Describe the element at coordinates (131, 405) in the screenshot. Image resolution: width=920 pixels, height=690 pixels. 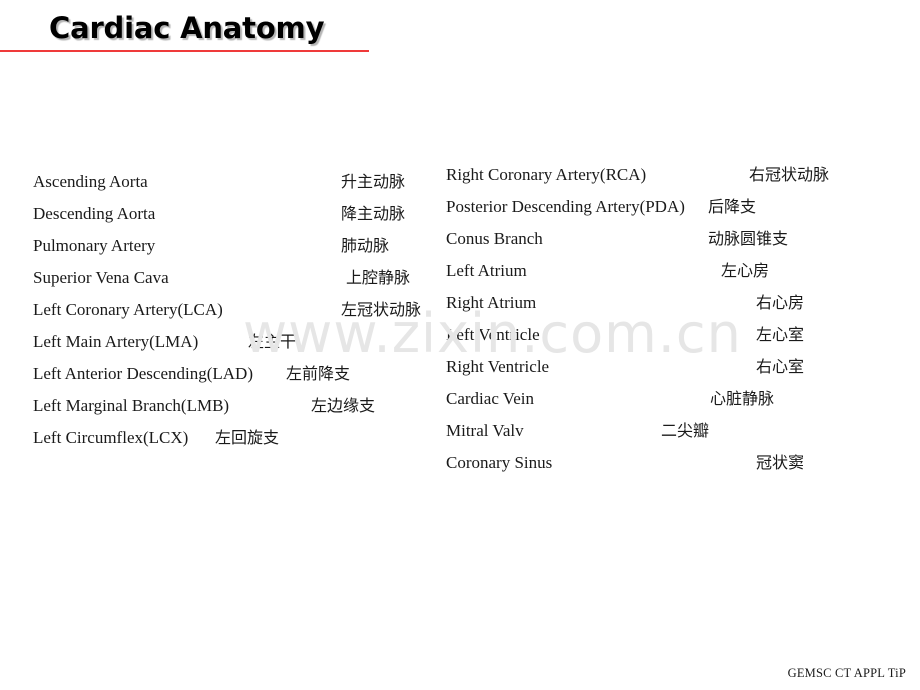
I see `term-english: Left Marginal Branch(LMB)` at that location.